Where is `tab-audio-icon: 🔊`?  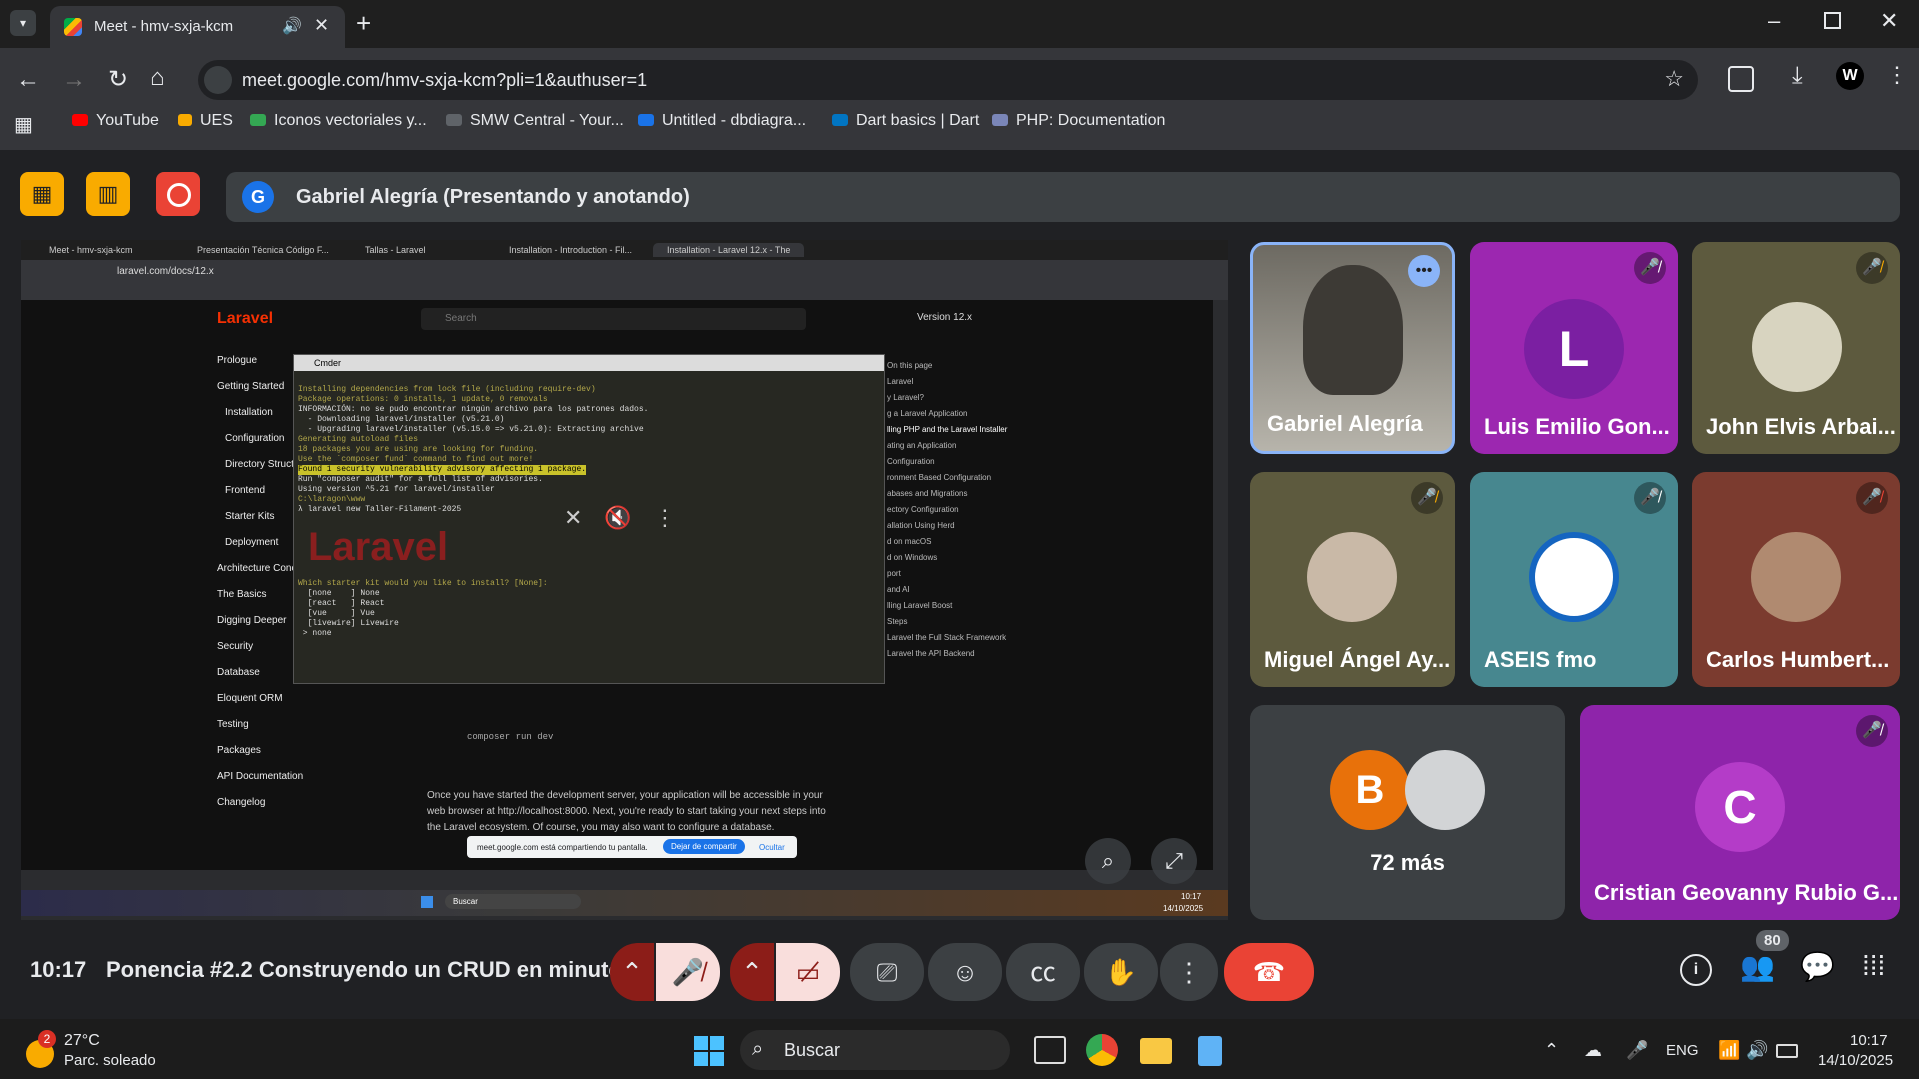 tab-audio-icon: 🔊 is located at coordinates (292, 26).